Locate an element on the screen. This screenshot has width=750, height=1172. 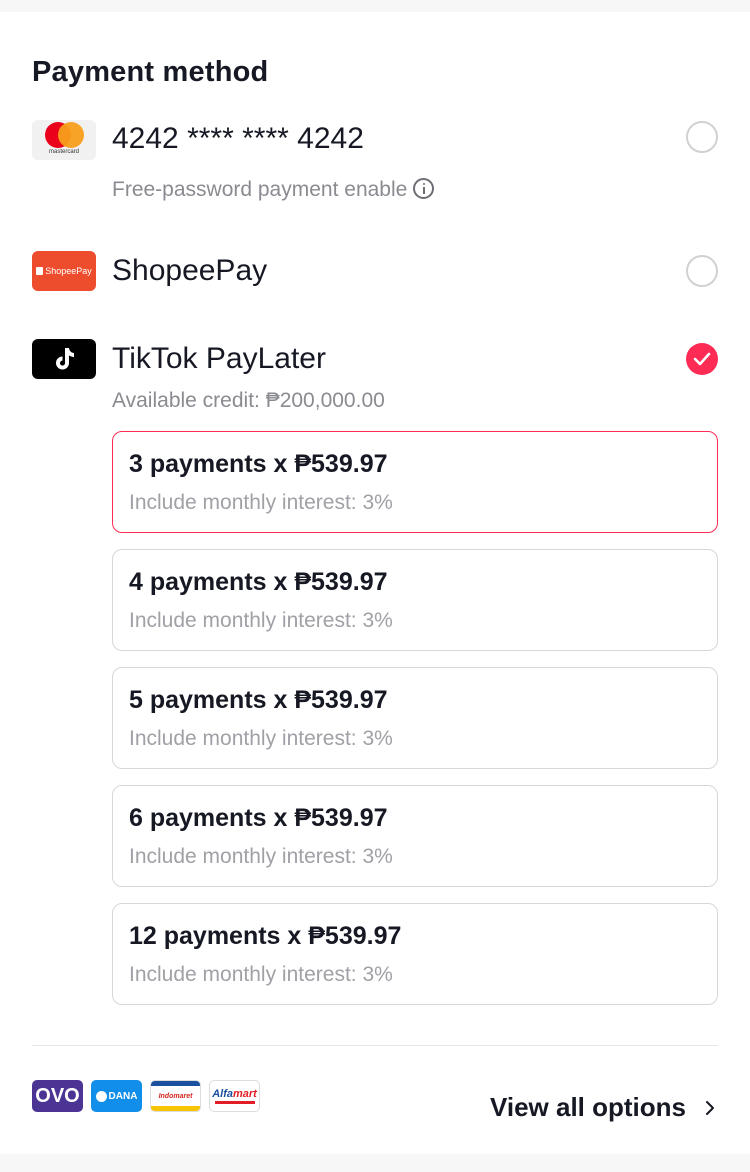
info-icon is located at coordinates (424, 188).